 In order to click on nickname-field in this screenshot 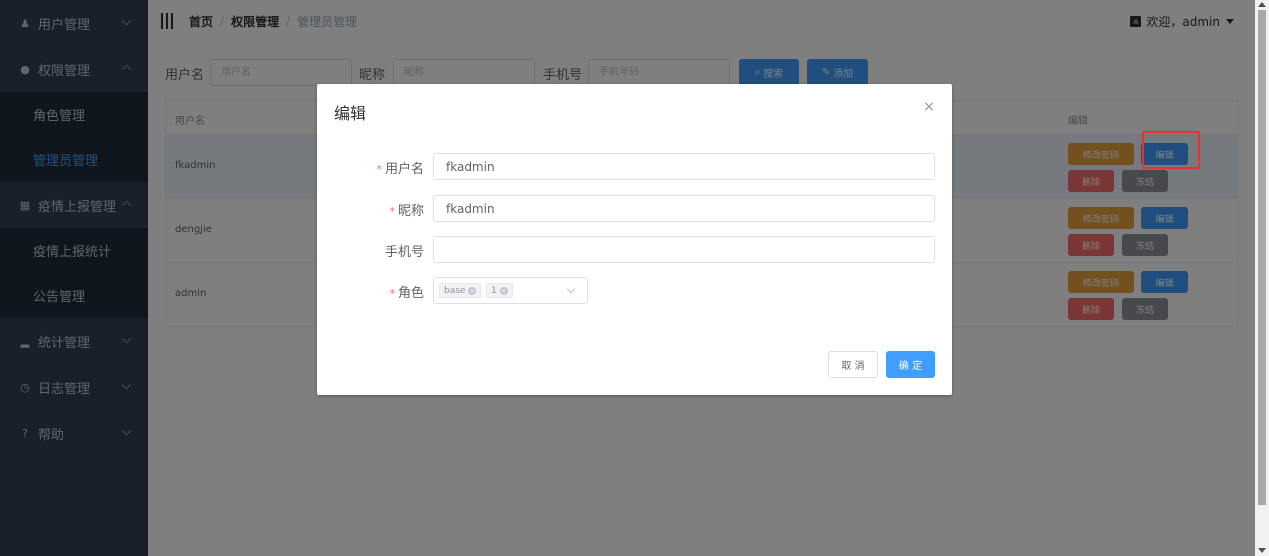, I will do `click(684, 208)`.